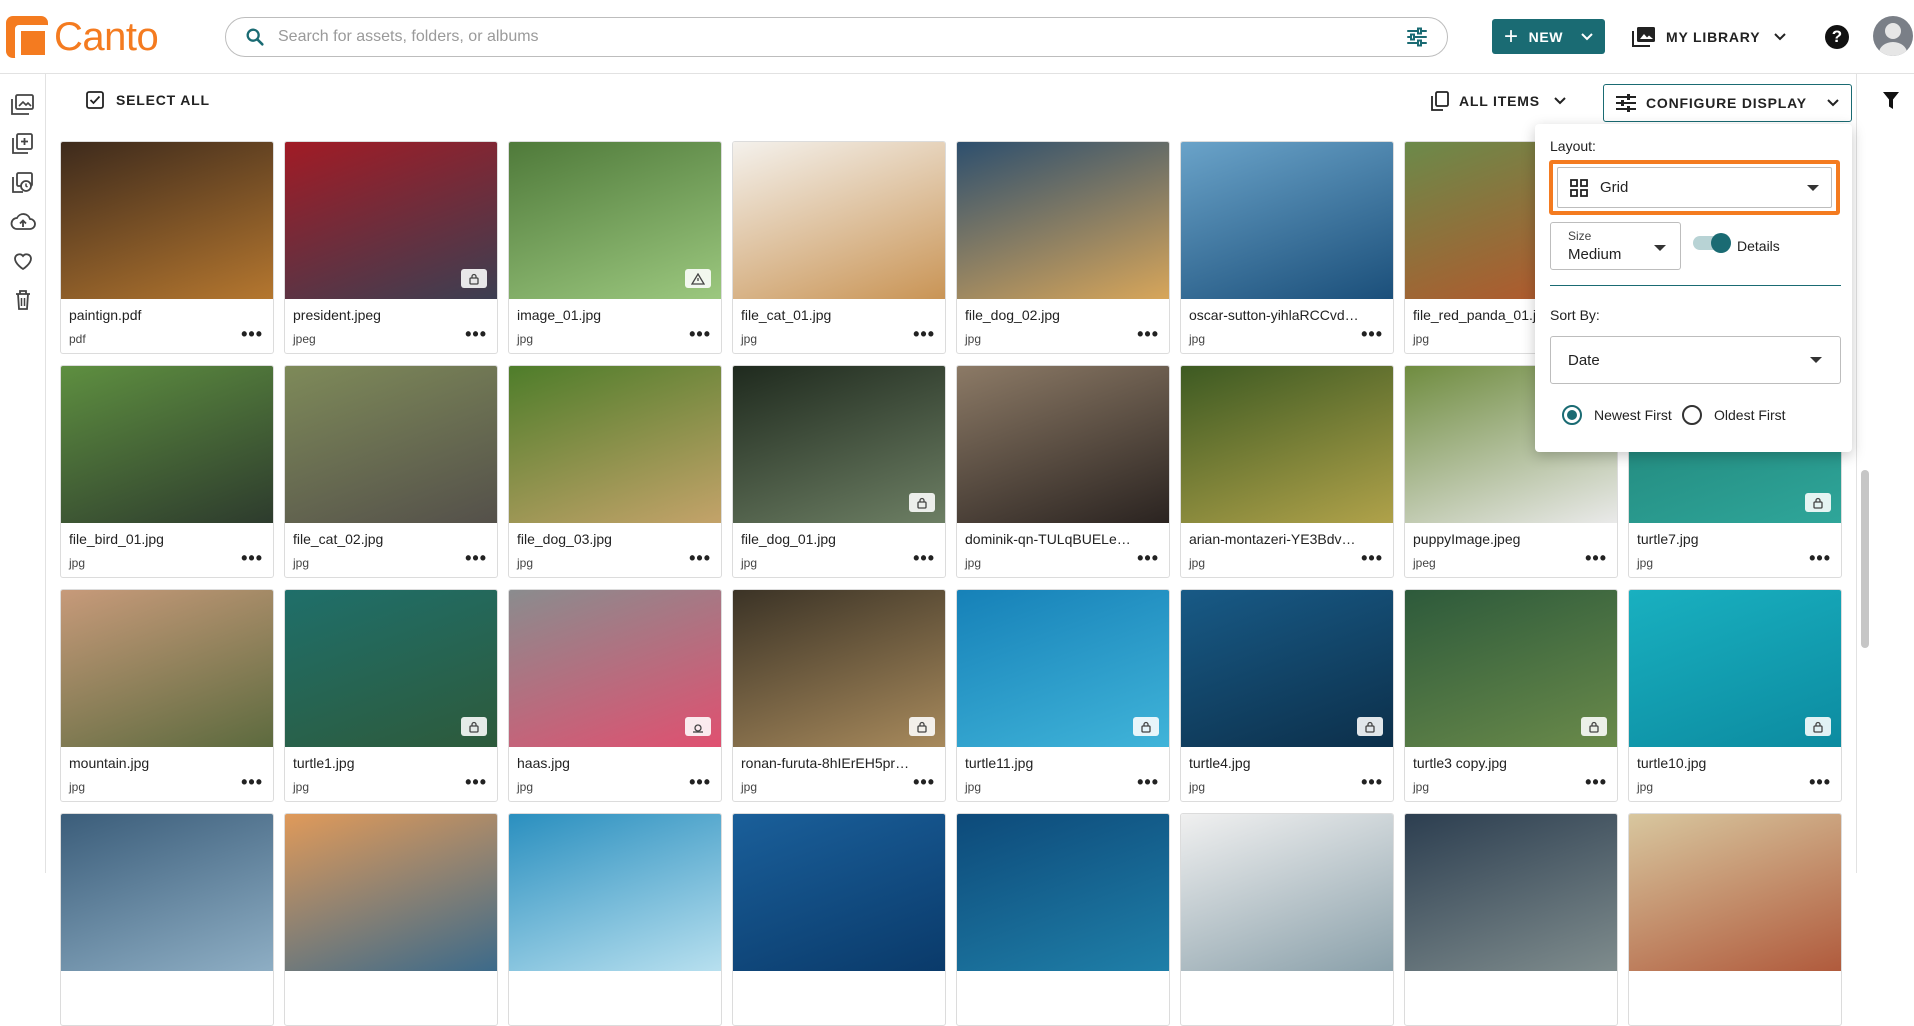 Image resolution: width=1914 pixels, height=1026 pixels. I want to click on details-toggle, so click(1712, 243).